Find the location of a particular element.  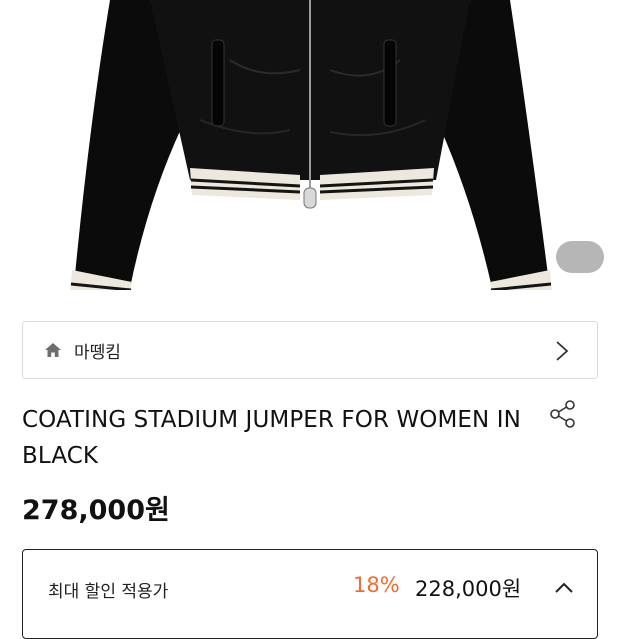

chevron-up-icon is located at coordinates (564, 588).